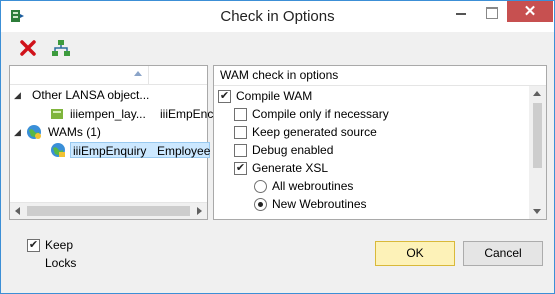 Image resolution: width=555 pixels, height=294 pixels. What do you see at coordinates (415, 253) in the screenshot?
I see `ok-button: OK` at bounding box center [415, 253].